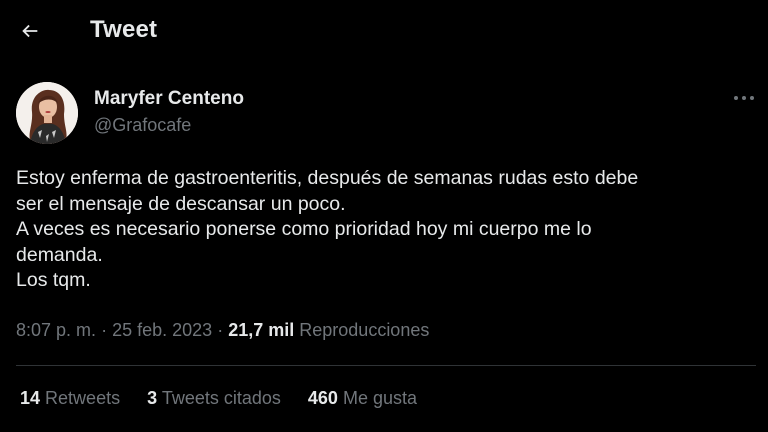 The width and height of the screenshot is (768, 432). I want to click on retweets-label: Retweets, so click(83, 398).